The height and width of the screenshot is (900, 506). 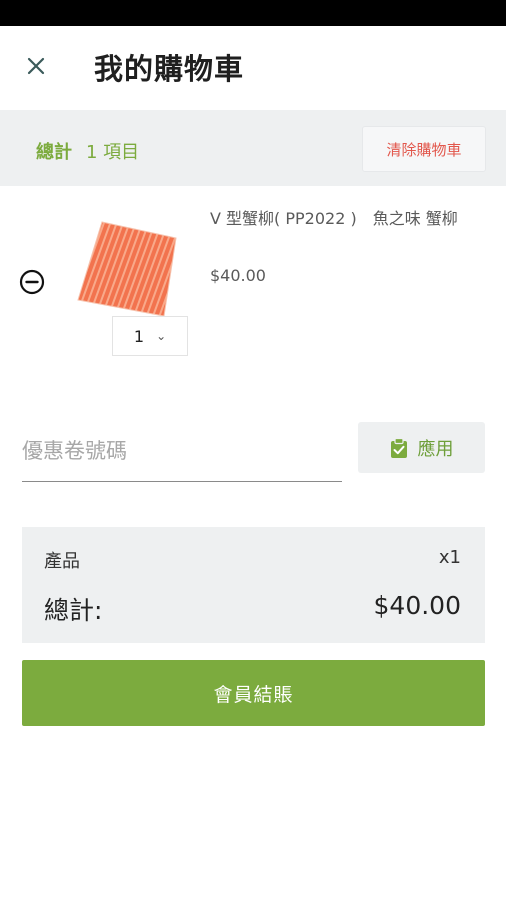 I want to click on product-image, so click(x=127, y=270).